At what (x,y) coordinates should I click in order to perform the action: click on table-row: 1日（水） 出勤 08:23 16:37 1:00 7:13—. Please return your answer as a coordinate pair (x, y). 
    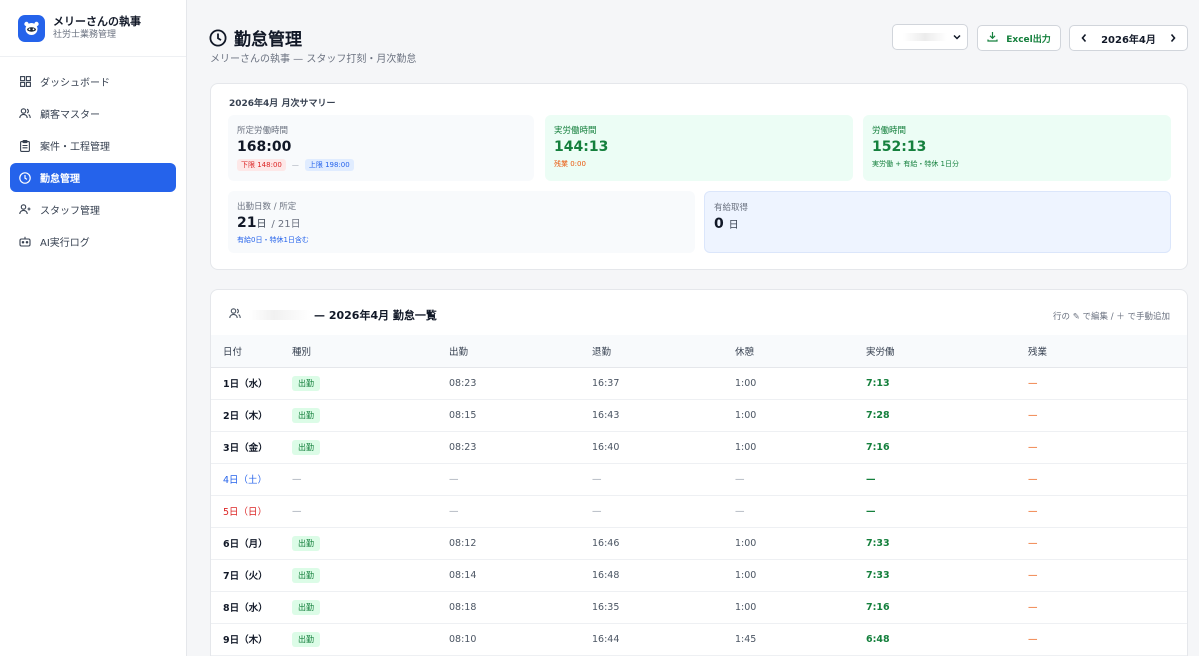
    Looking at the image, I should click on (699, 383).